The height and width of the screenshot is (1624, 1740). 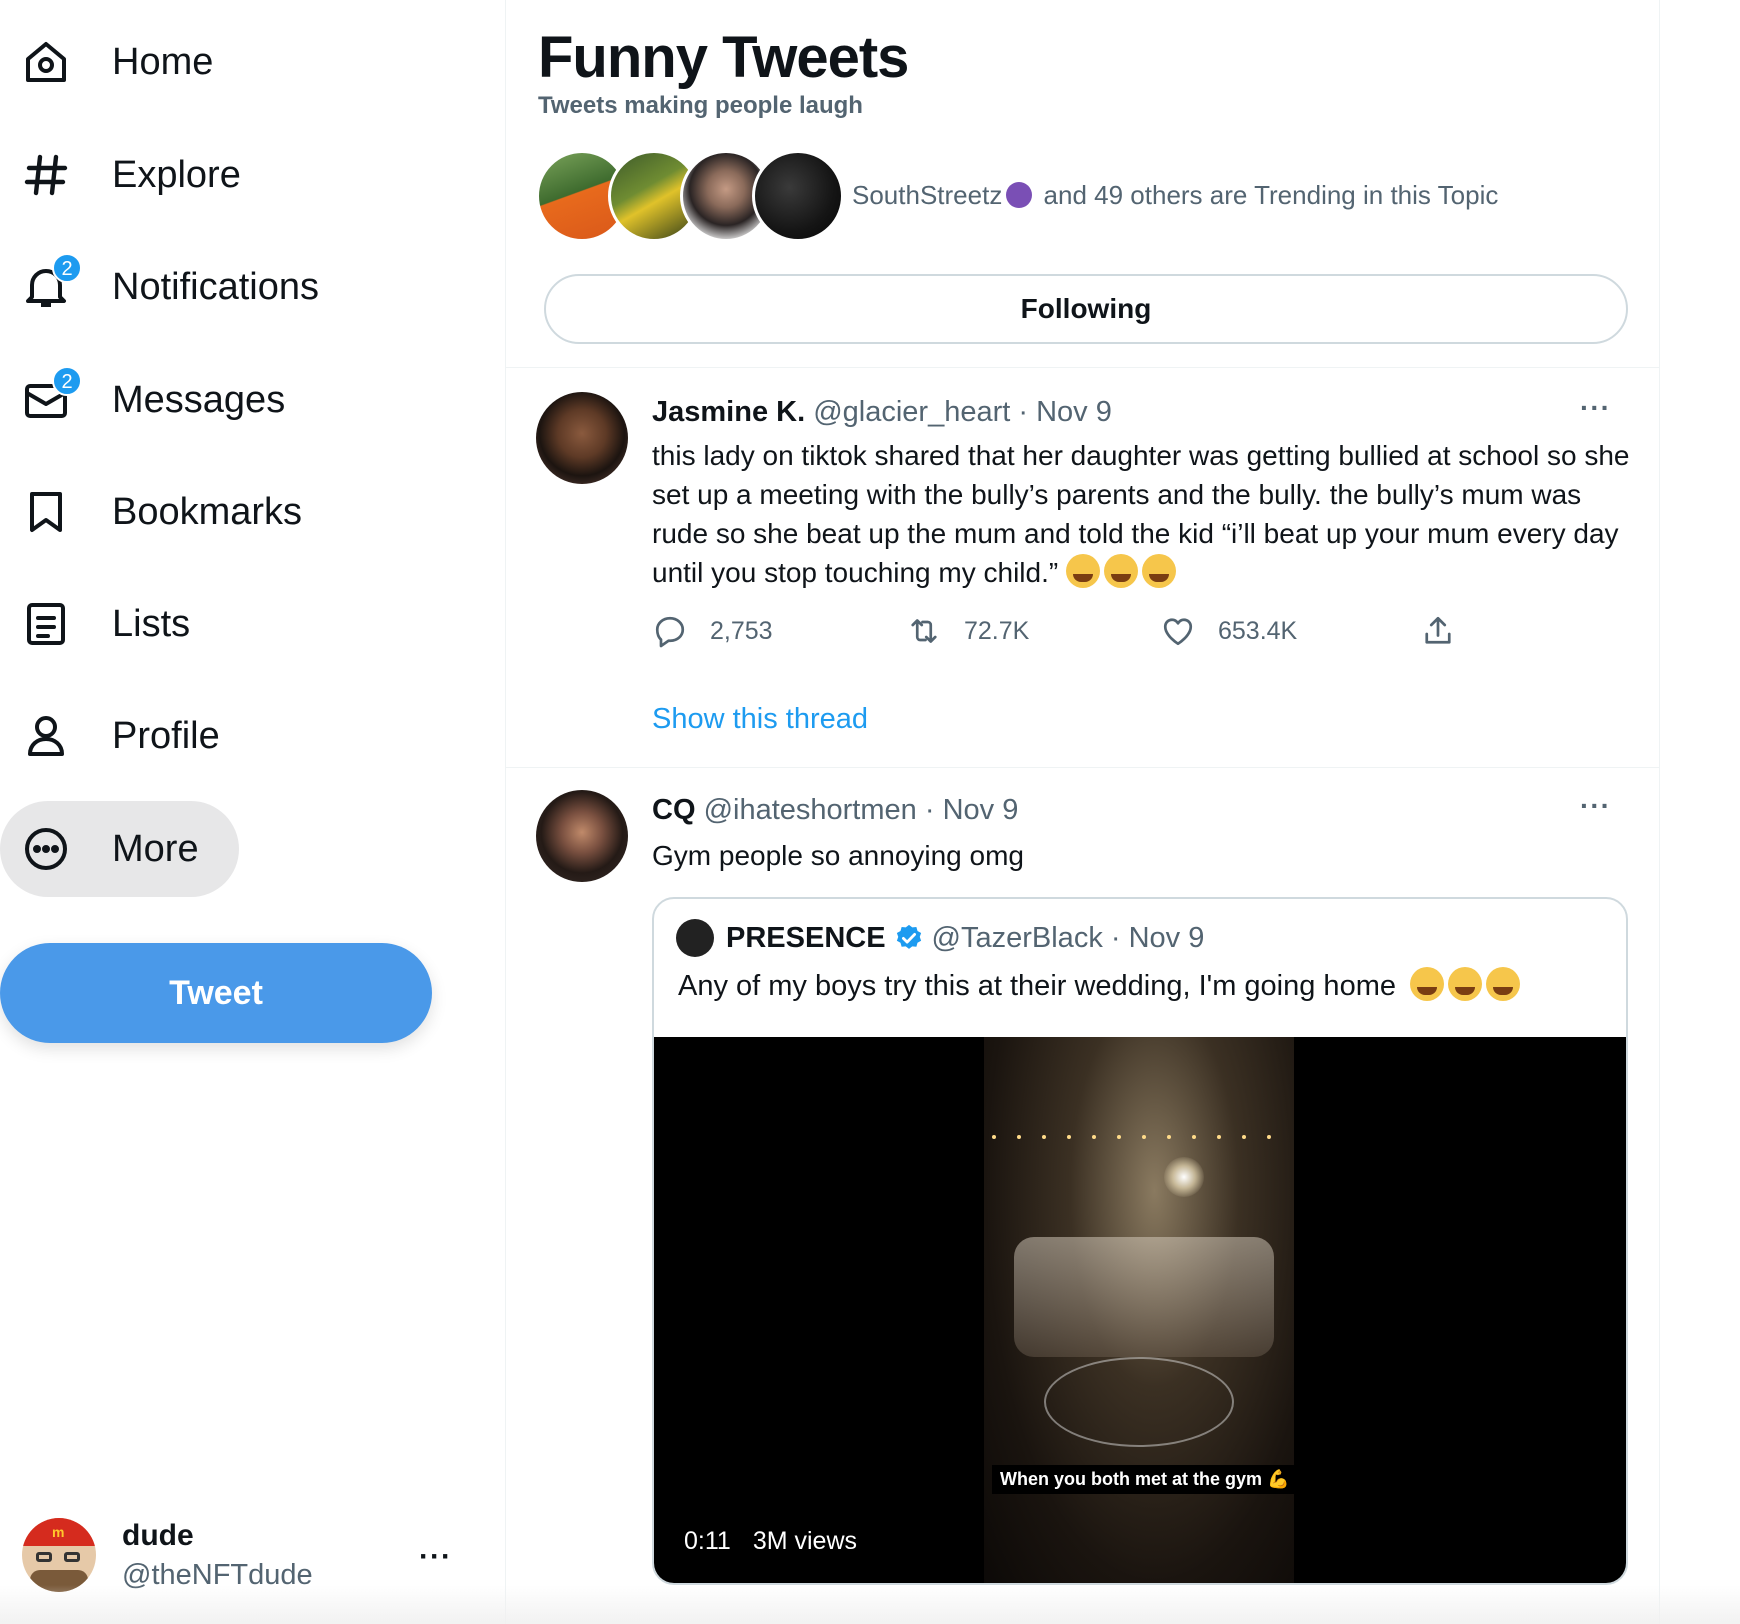 I want to click on nav-home: Home, so click(x=126, y=62).